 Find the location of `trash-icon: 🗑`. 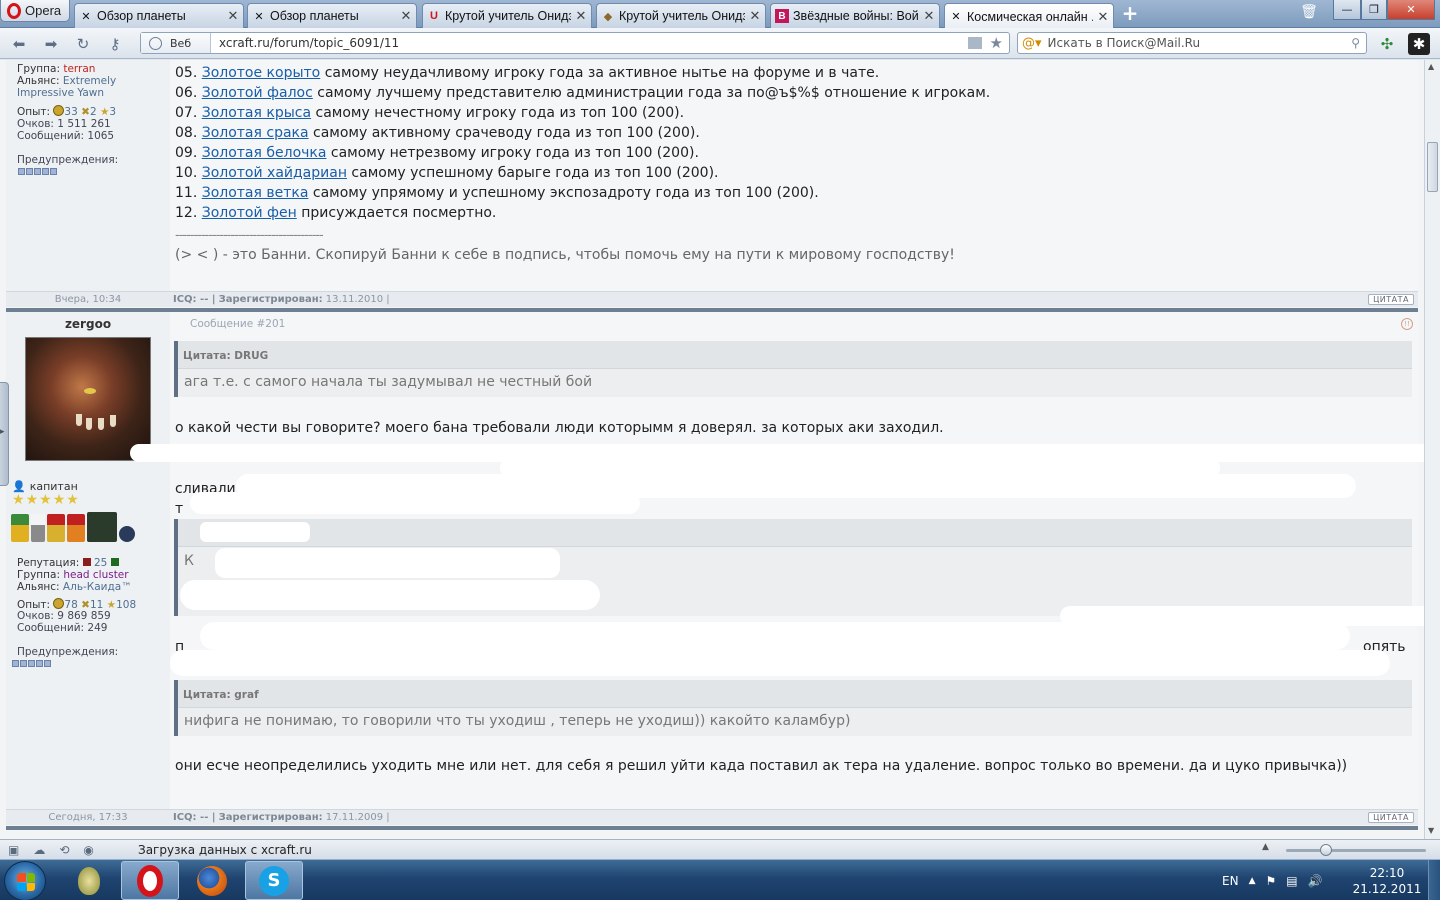

trash-icon: 🗑 is located at coordinates (1309, 13).